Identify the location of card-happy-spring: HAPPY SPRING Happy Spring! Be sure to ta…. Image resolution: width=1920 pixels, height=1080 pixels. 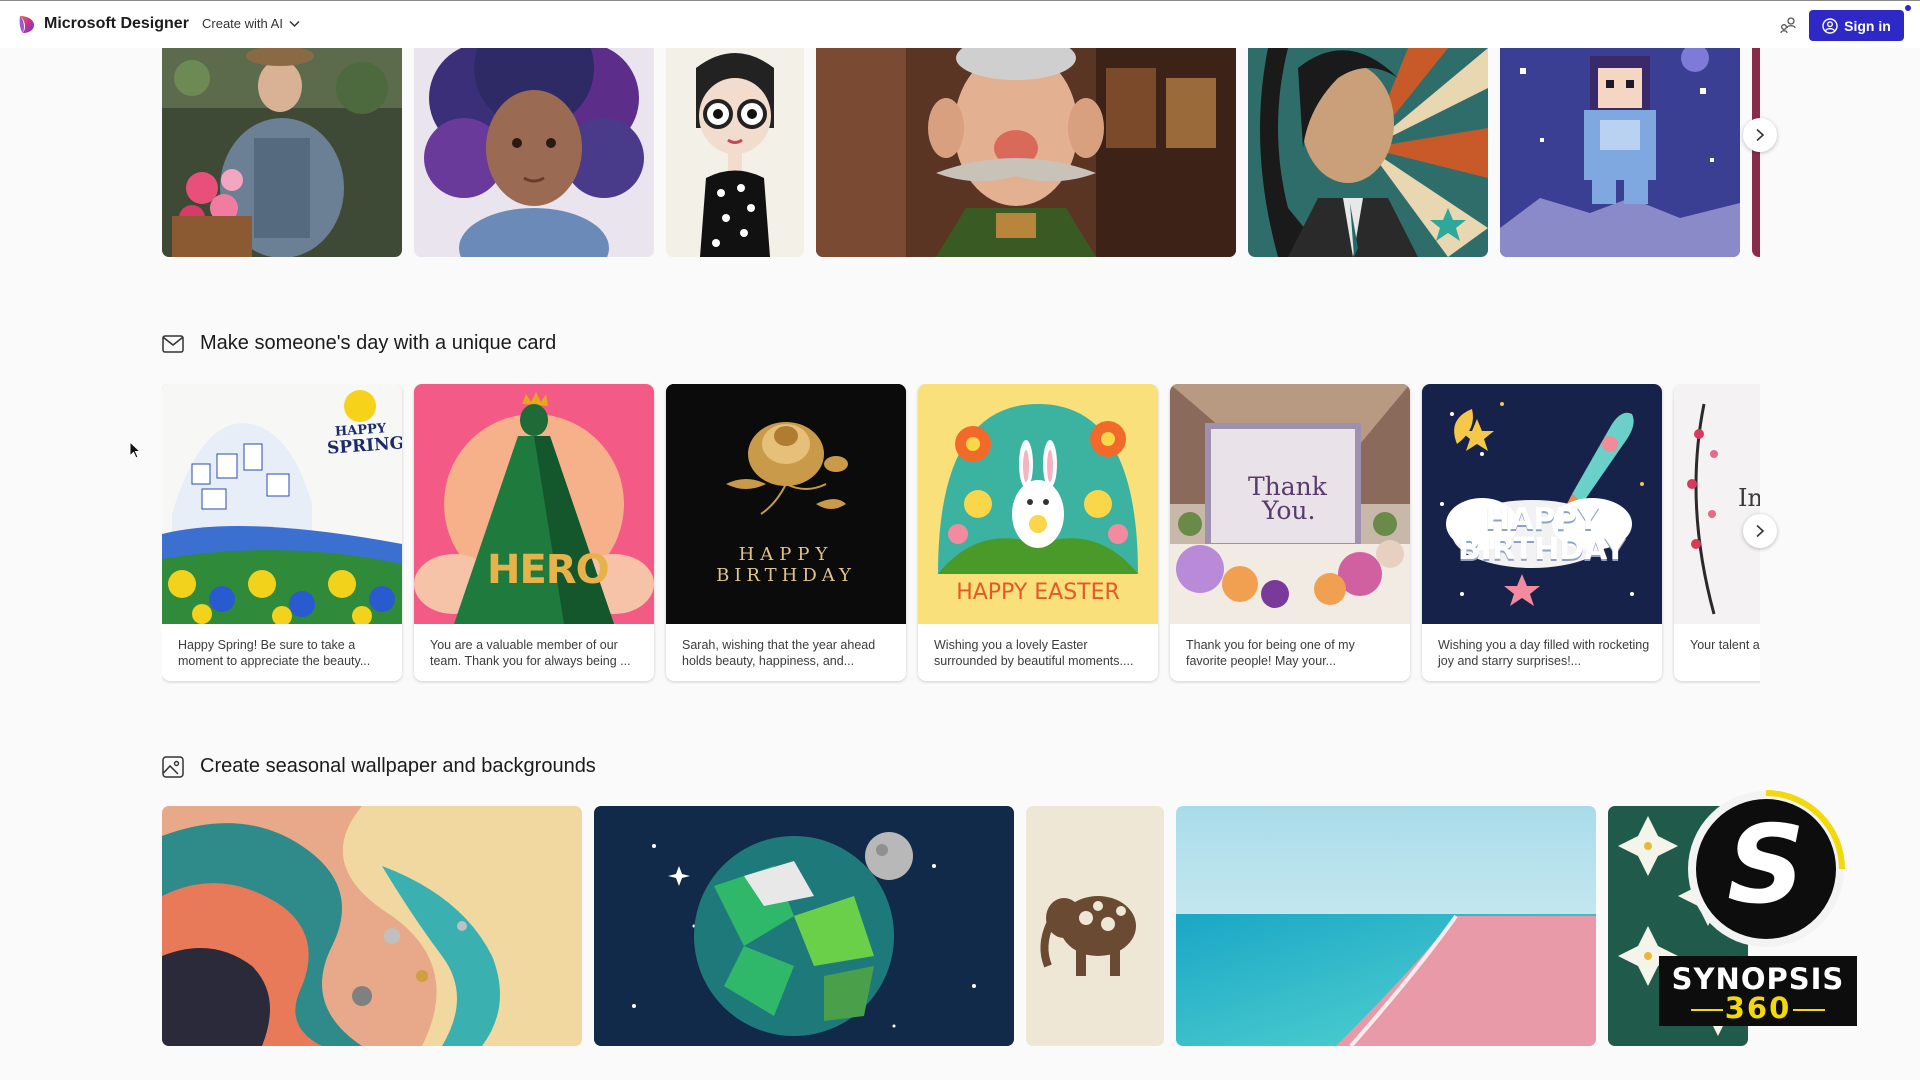
(282, 532).